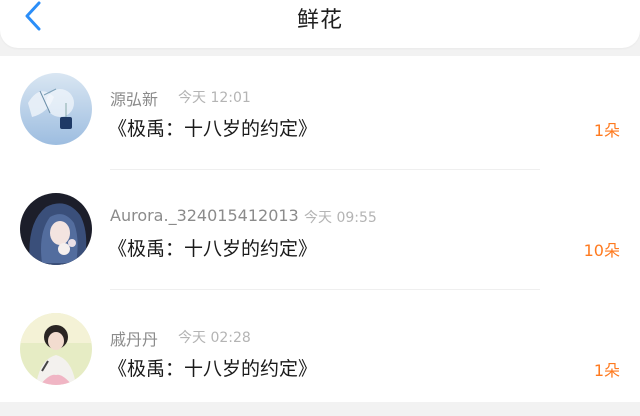 The width and height of the screenshot is (640, 416). I want to click on top-nav-bar: 鲜花, so click(320, 24).